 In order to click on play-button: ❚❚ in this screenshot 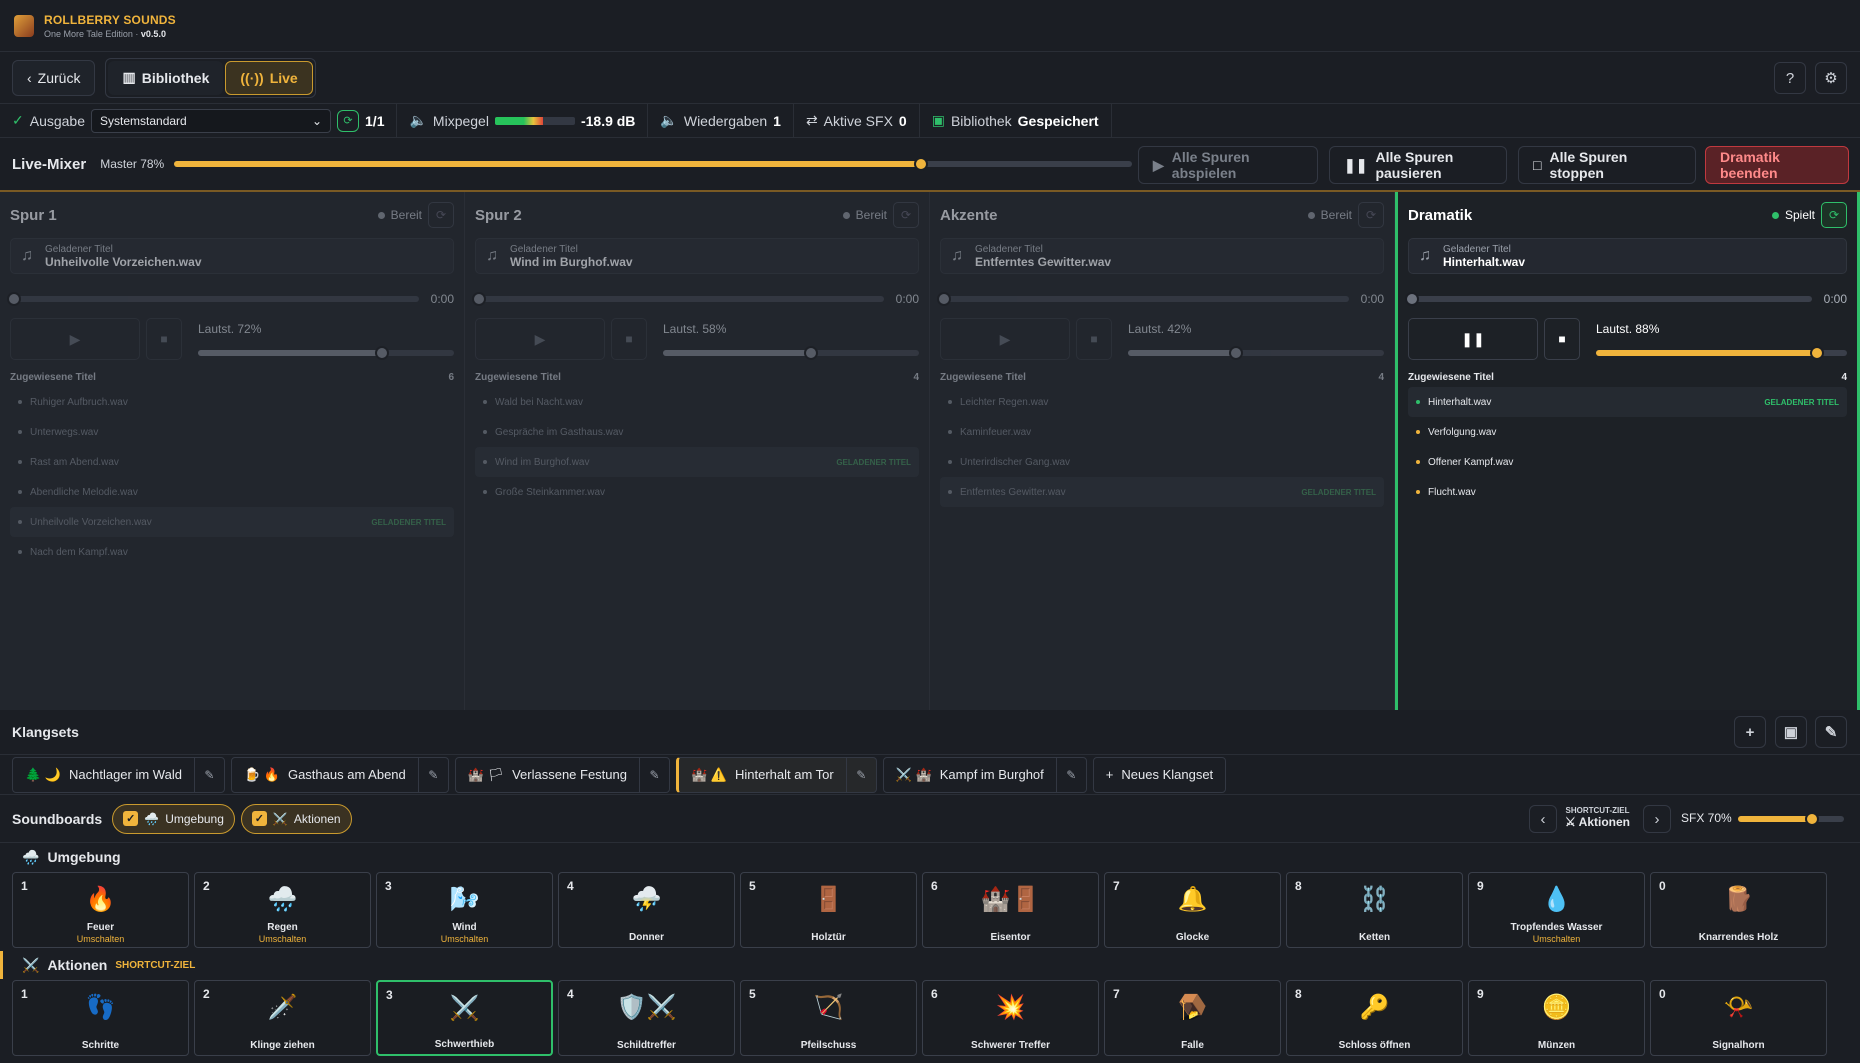, I will do `click(1473, 339)`.